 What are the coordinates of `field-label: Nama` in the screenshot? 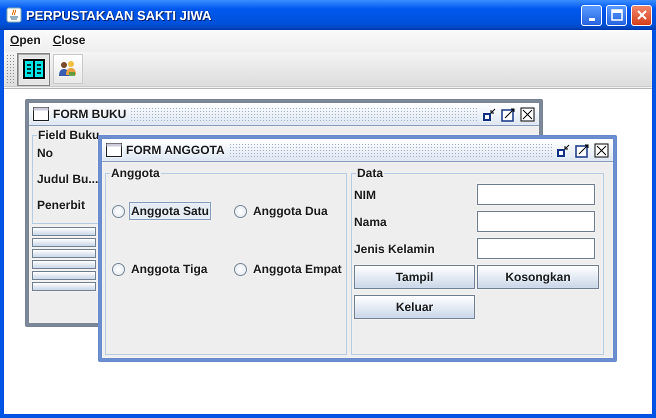 It's located at (371, 221).